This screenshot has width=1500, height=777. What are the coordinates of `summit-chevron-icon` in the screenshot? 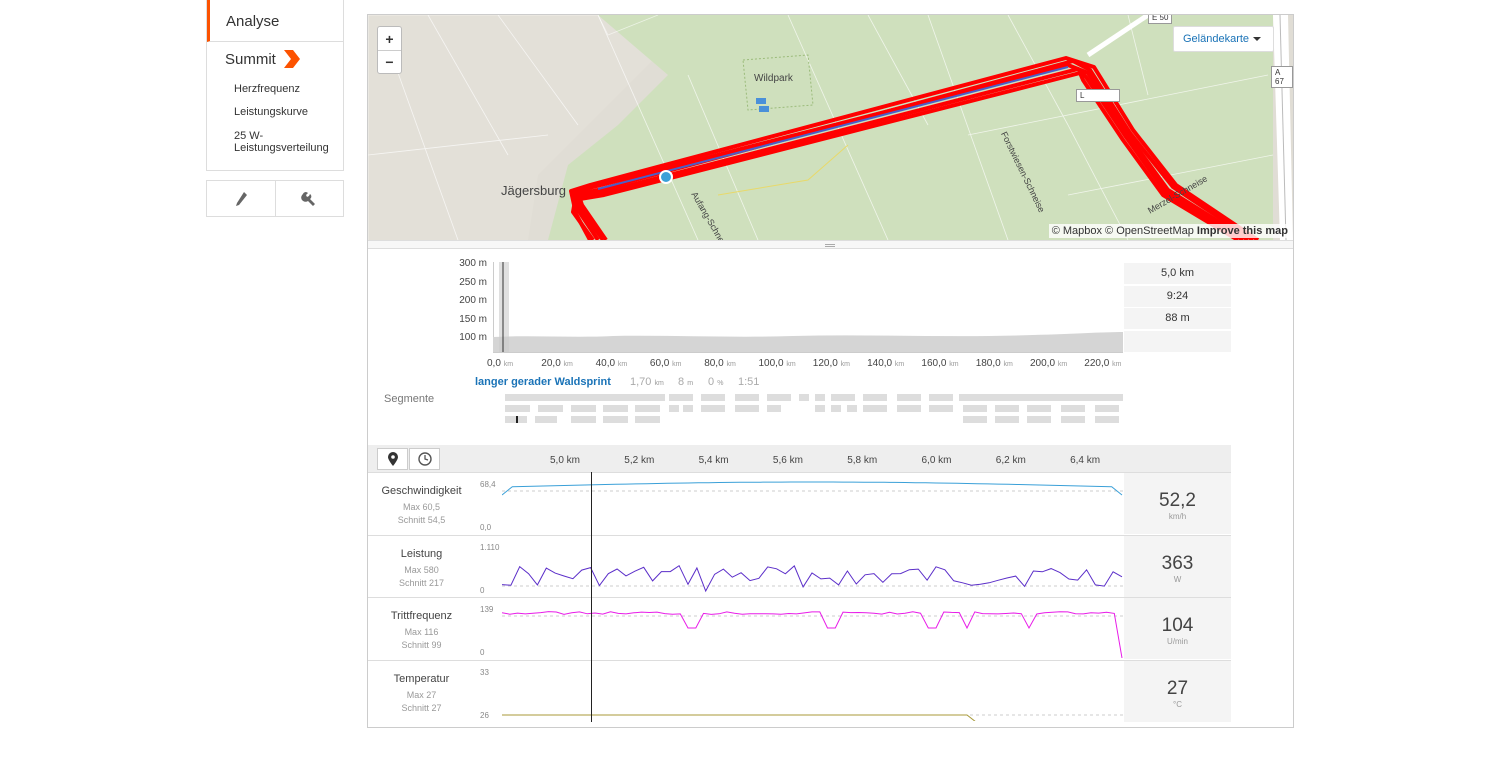 It's located at (292, 59).